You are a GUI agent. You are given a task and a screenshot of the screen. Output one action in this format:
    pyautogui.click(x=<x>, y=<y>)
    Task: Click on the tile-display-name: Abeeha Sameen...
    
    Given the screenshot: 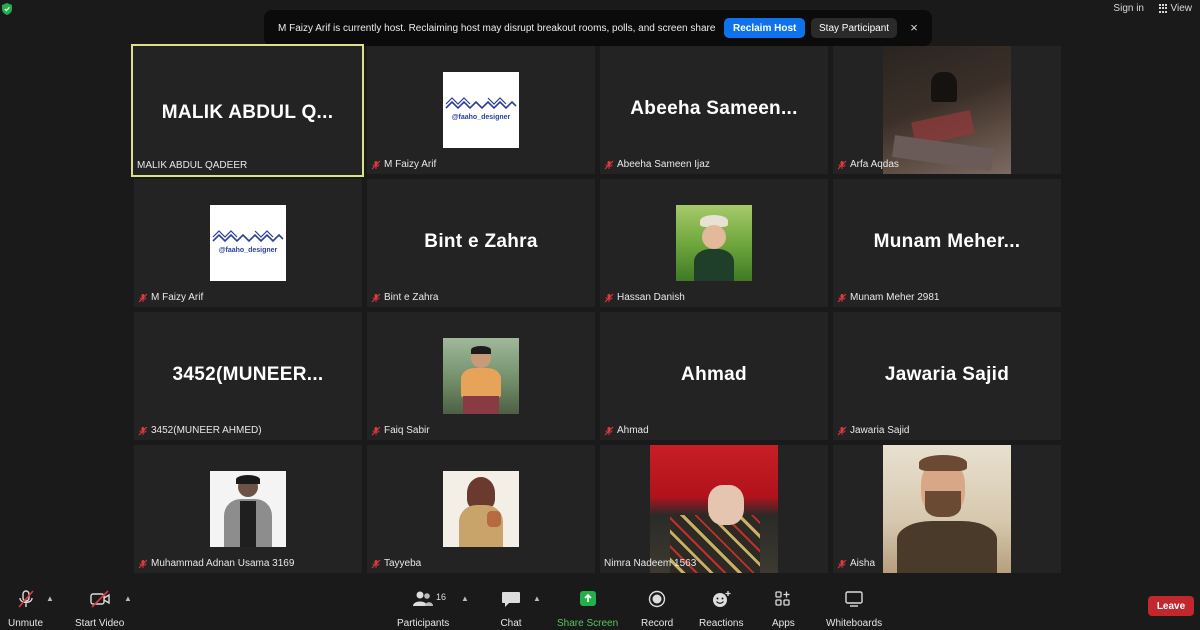 What is the action you would take?
    pyautogui.click(x=714, y=108)
    